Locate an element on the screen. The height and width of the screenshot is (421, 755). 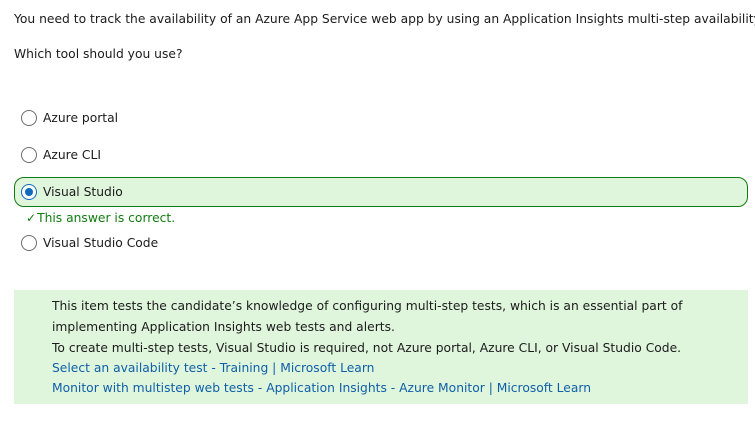
option-azure-cli: Azure CLI is located at coordinates (381, 155).